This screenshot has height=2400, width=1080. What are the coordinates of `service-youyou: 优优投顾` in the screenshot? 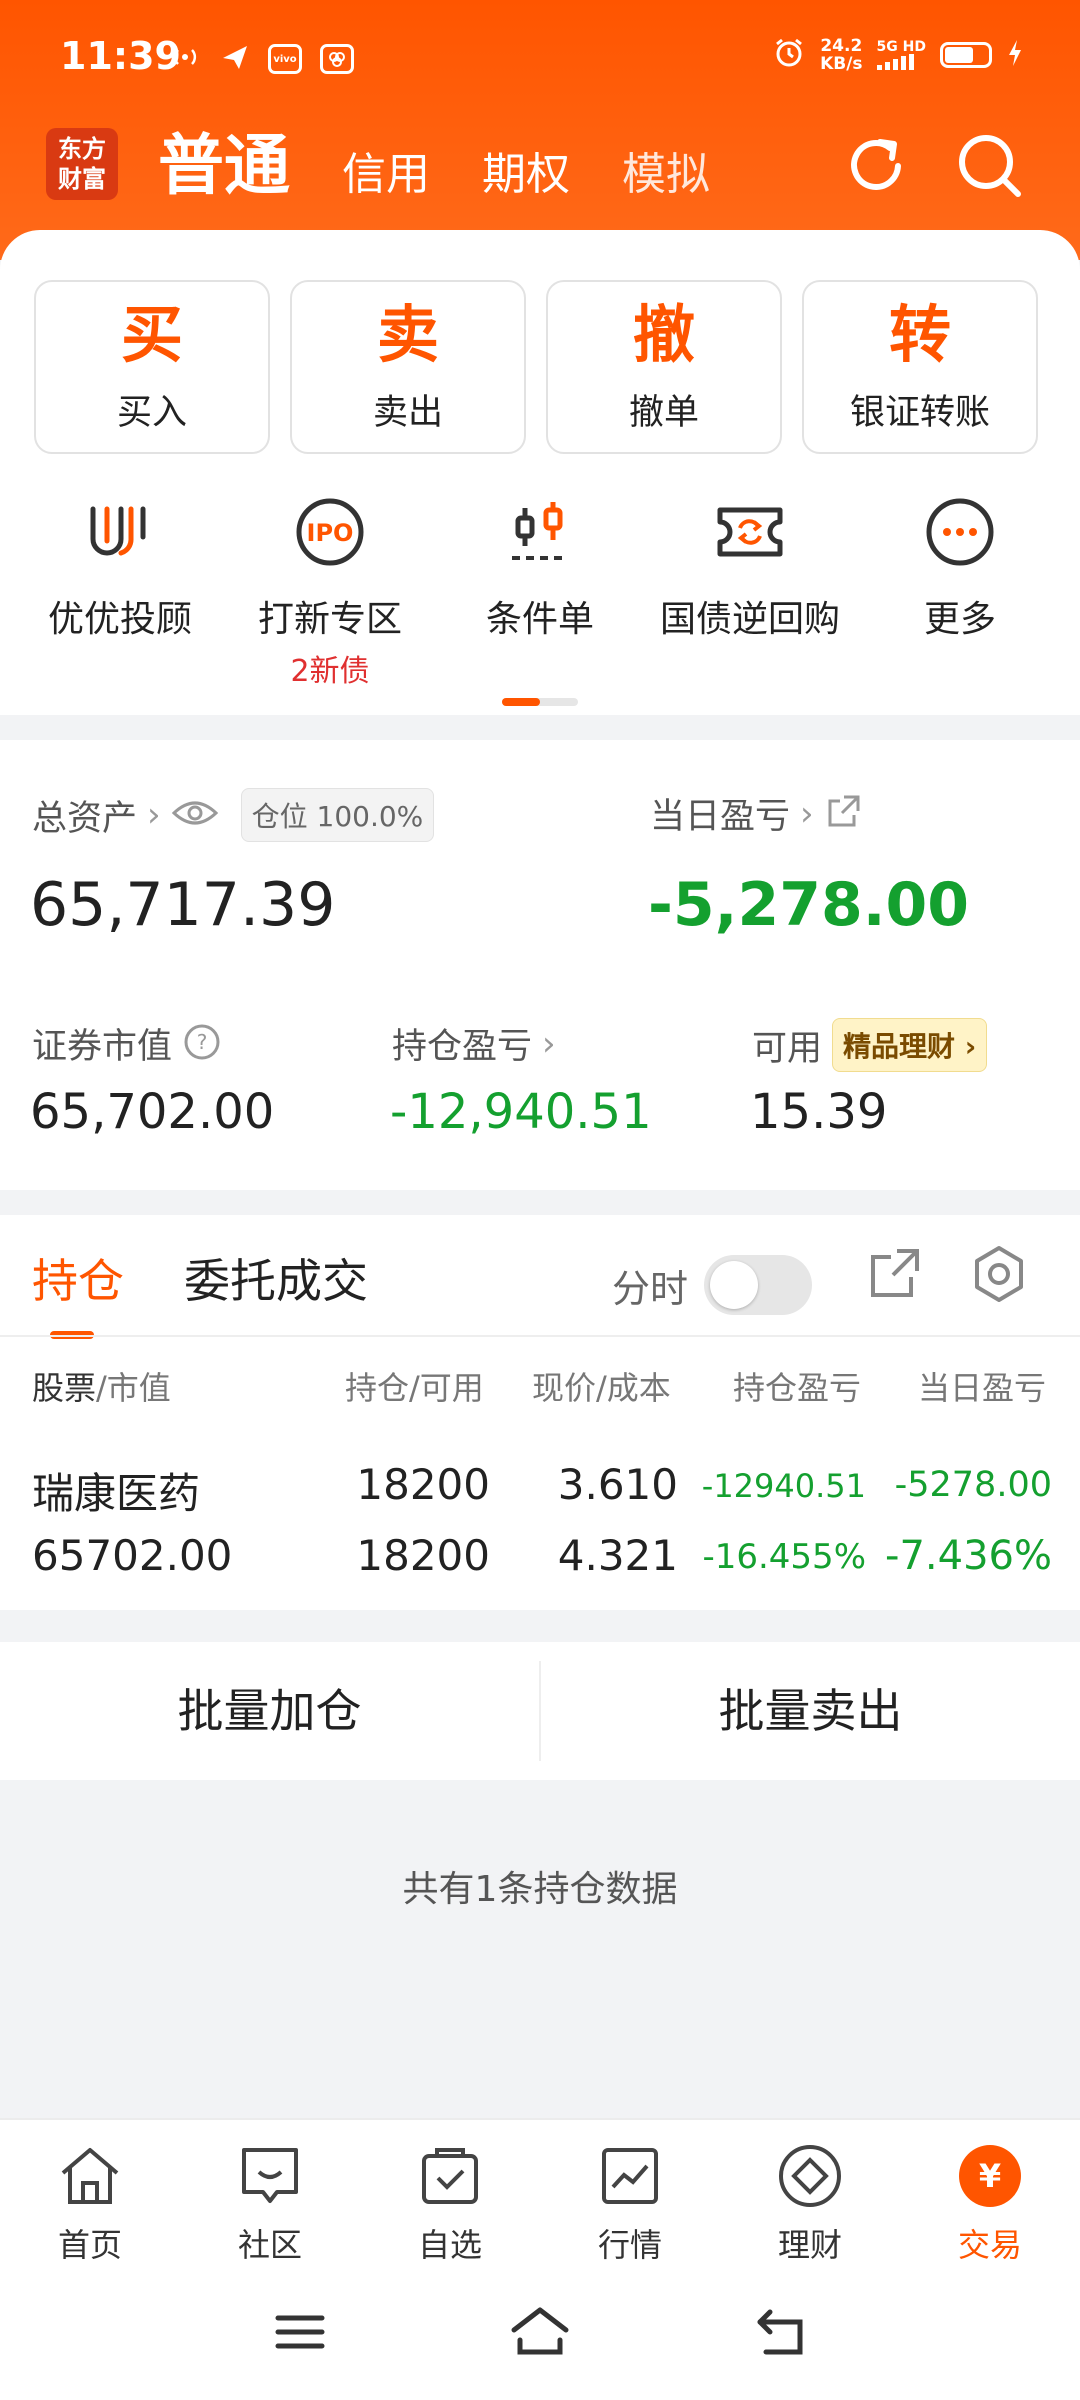 It's located at (120, 591).